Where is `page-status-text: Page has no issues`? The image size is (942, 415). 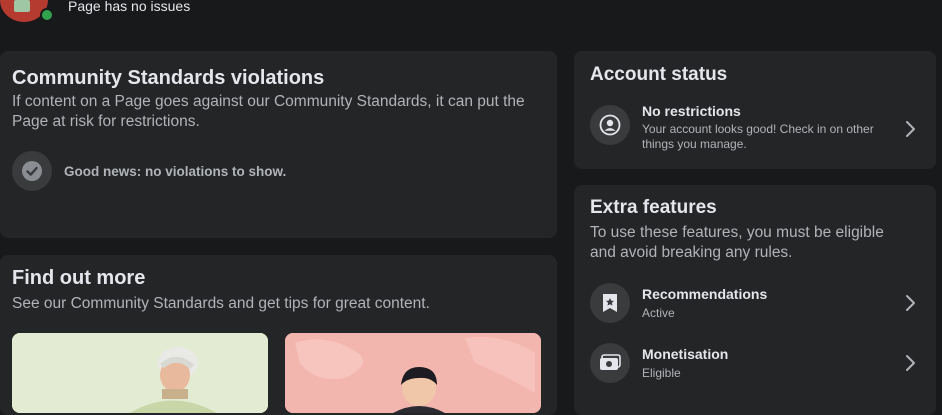
page-status-text: Page has no issues is located at coordinates (129, 7).